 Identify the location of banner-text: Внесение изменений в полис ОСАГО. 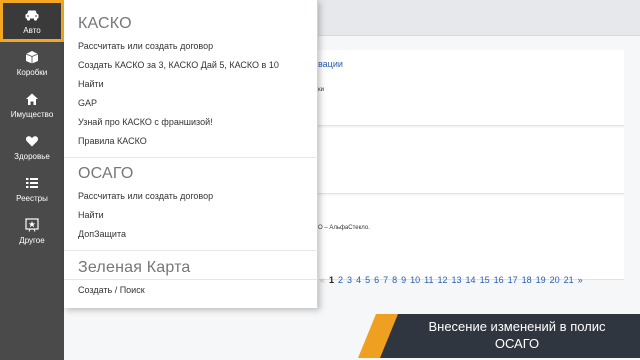
(517, 335).